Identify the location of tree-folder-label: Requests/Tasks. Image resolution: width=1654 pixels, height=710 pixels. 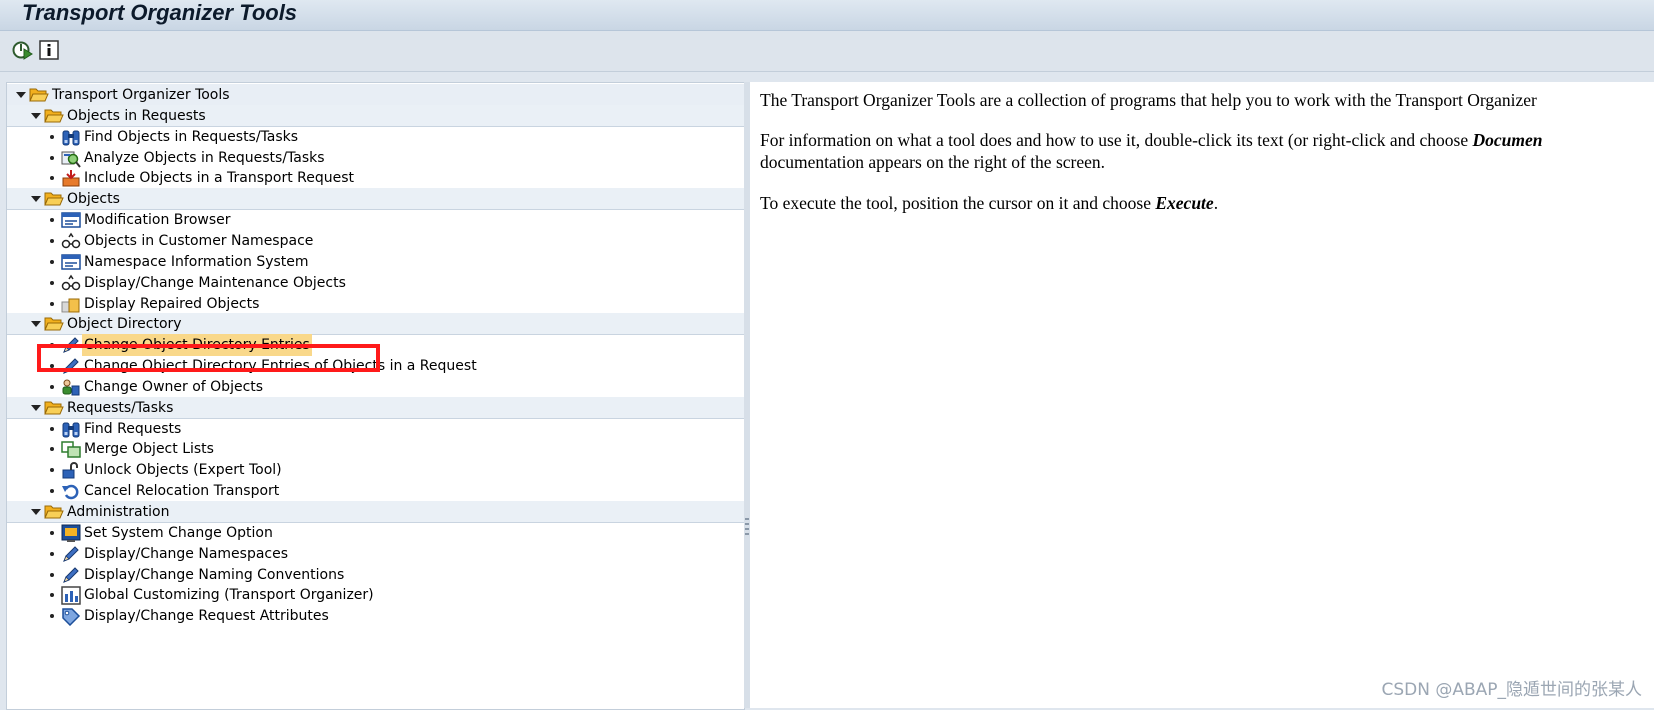
(120, 407).